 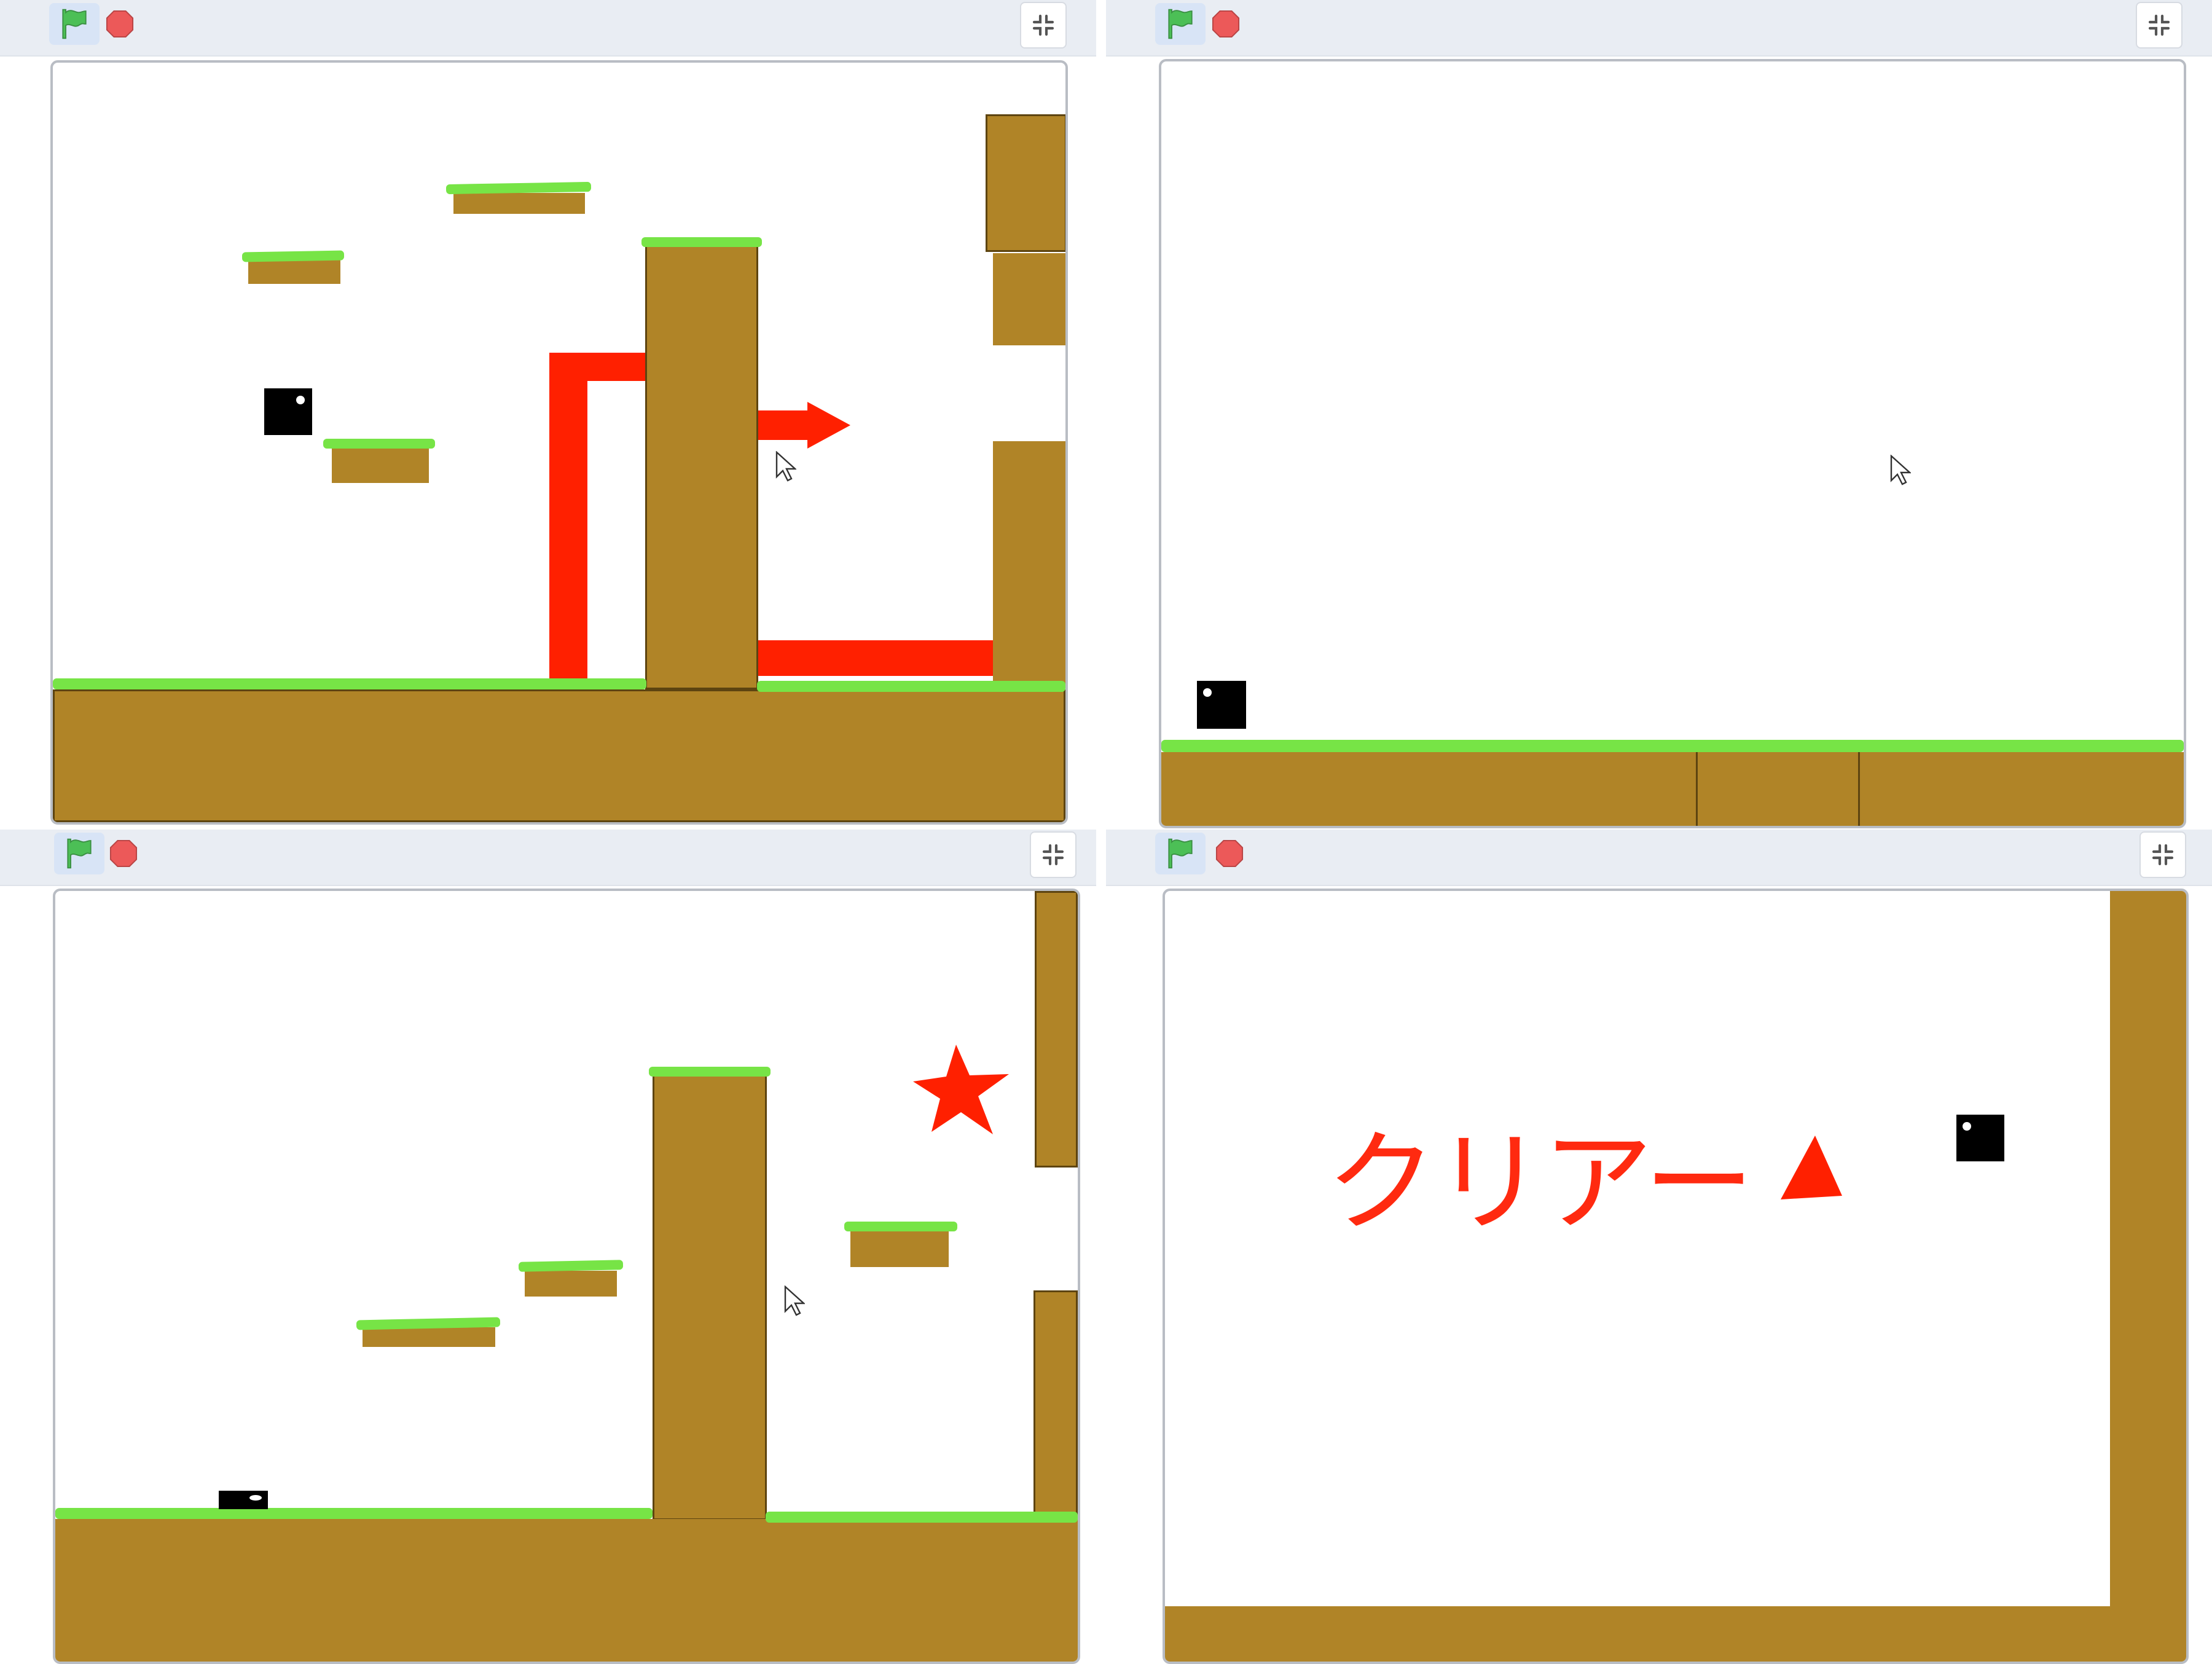 What do you see at coordinates (961, 1089) in the screenshot?
I see `red-star-icon` at bounding box center [961, 1089].